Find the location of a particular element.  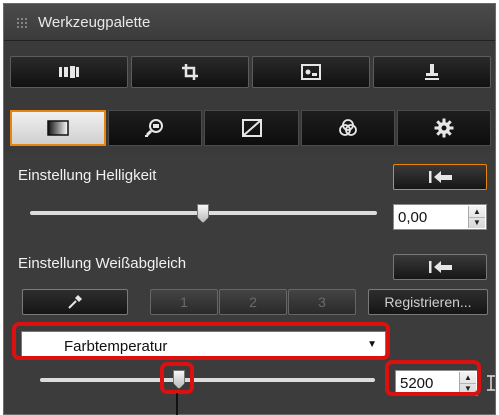

brightness-spinner: ▲ ▼ is located at coordinates (476, 217).